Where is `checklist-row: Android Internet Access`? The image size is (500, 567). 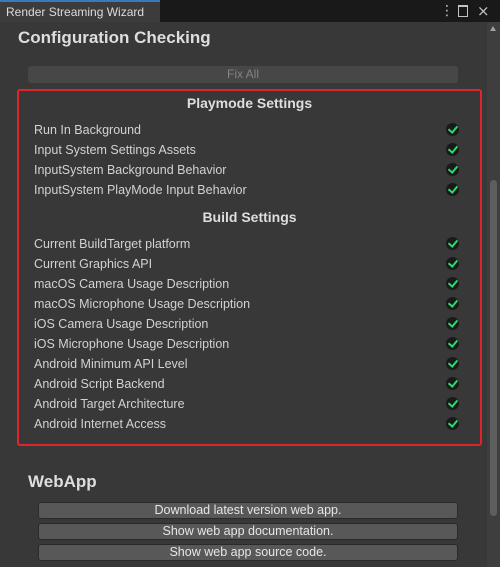 checklist-row: Android Internet Access is located at coordinates (249, 424).